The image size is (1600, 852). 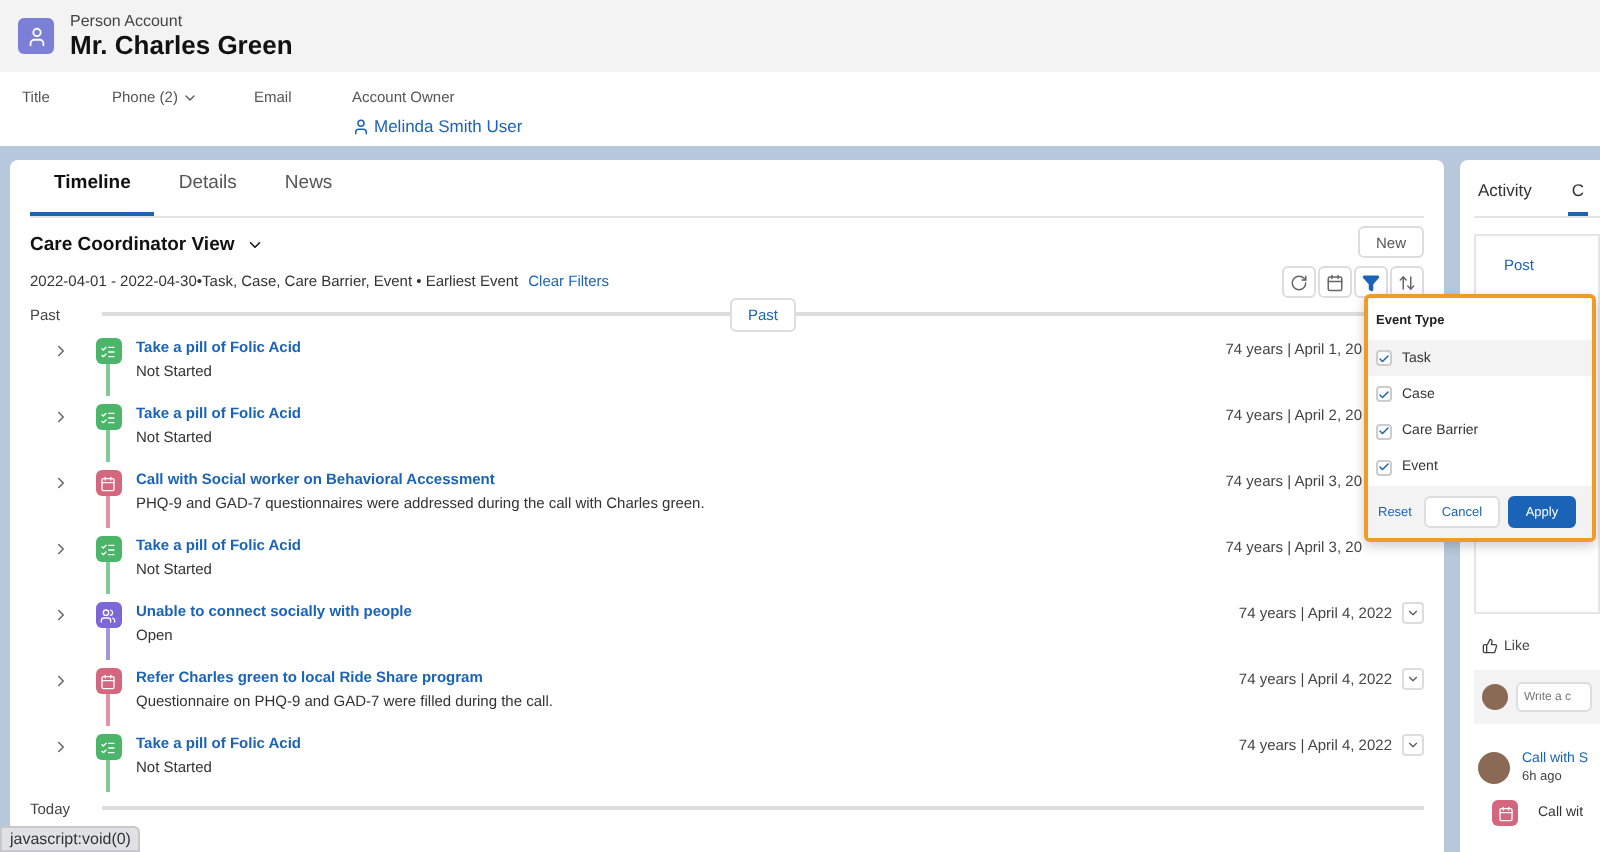 I want to click on tab: C, so click(x=1578, y=198).